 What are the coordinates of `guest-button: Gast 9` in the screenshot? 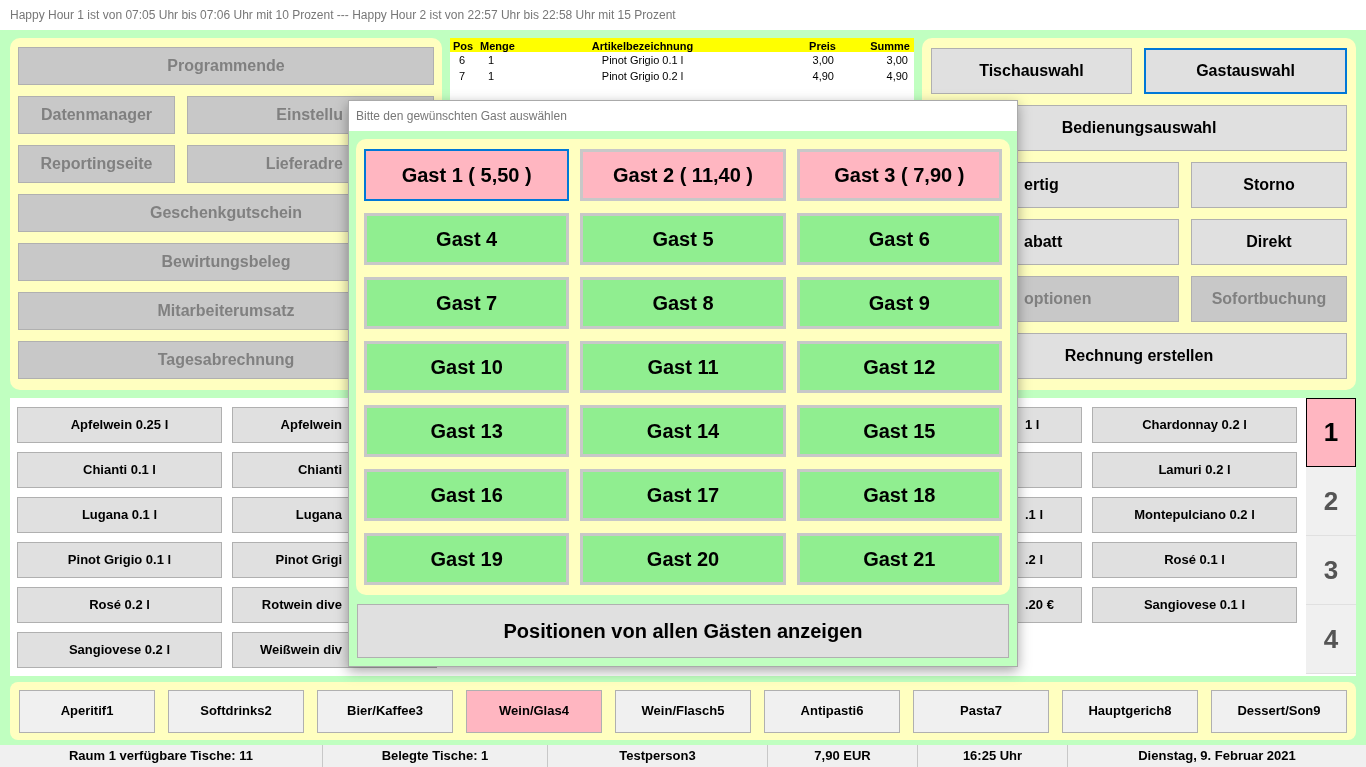 It's located at (899, 303).